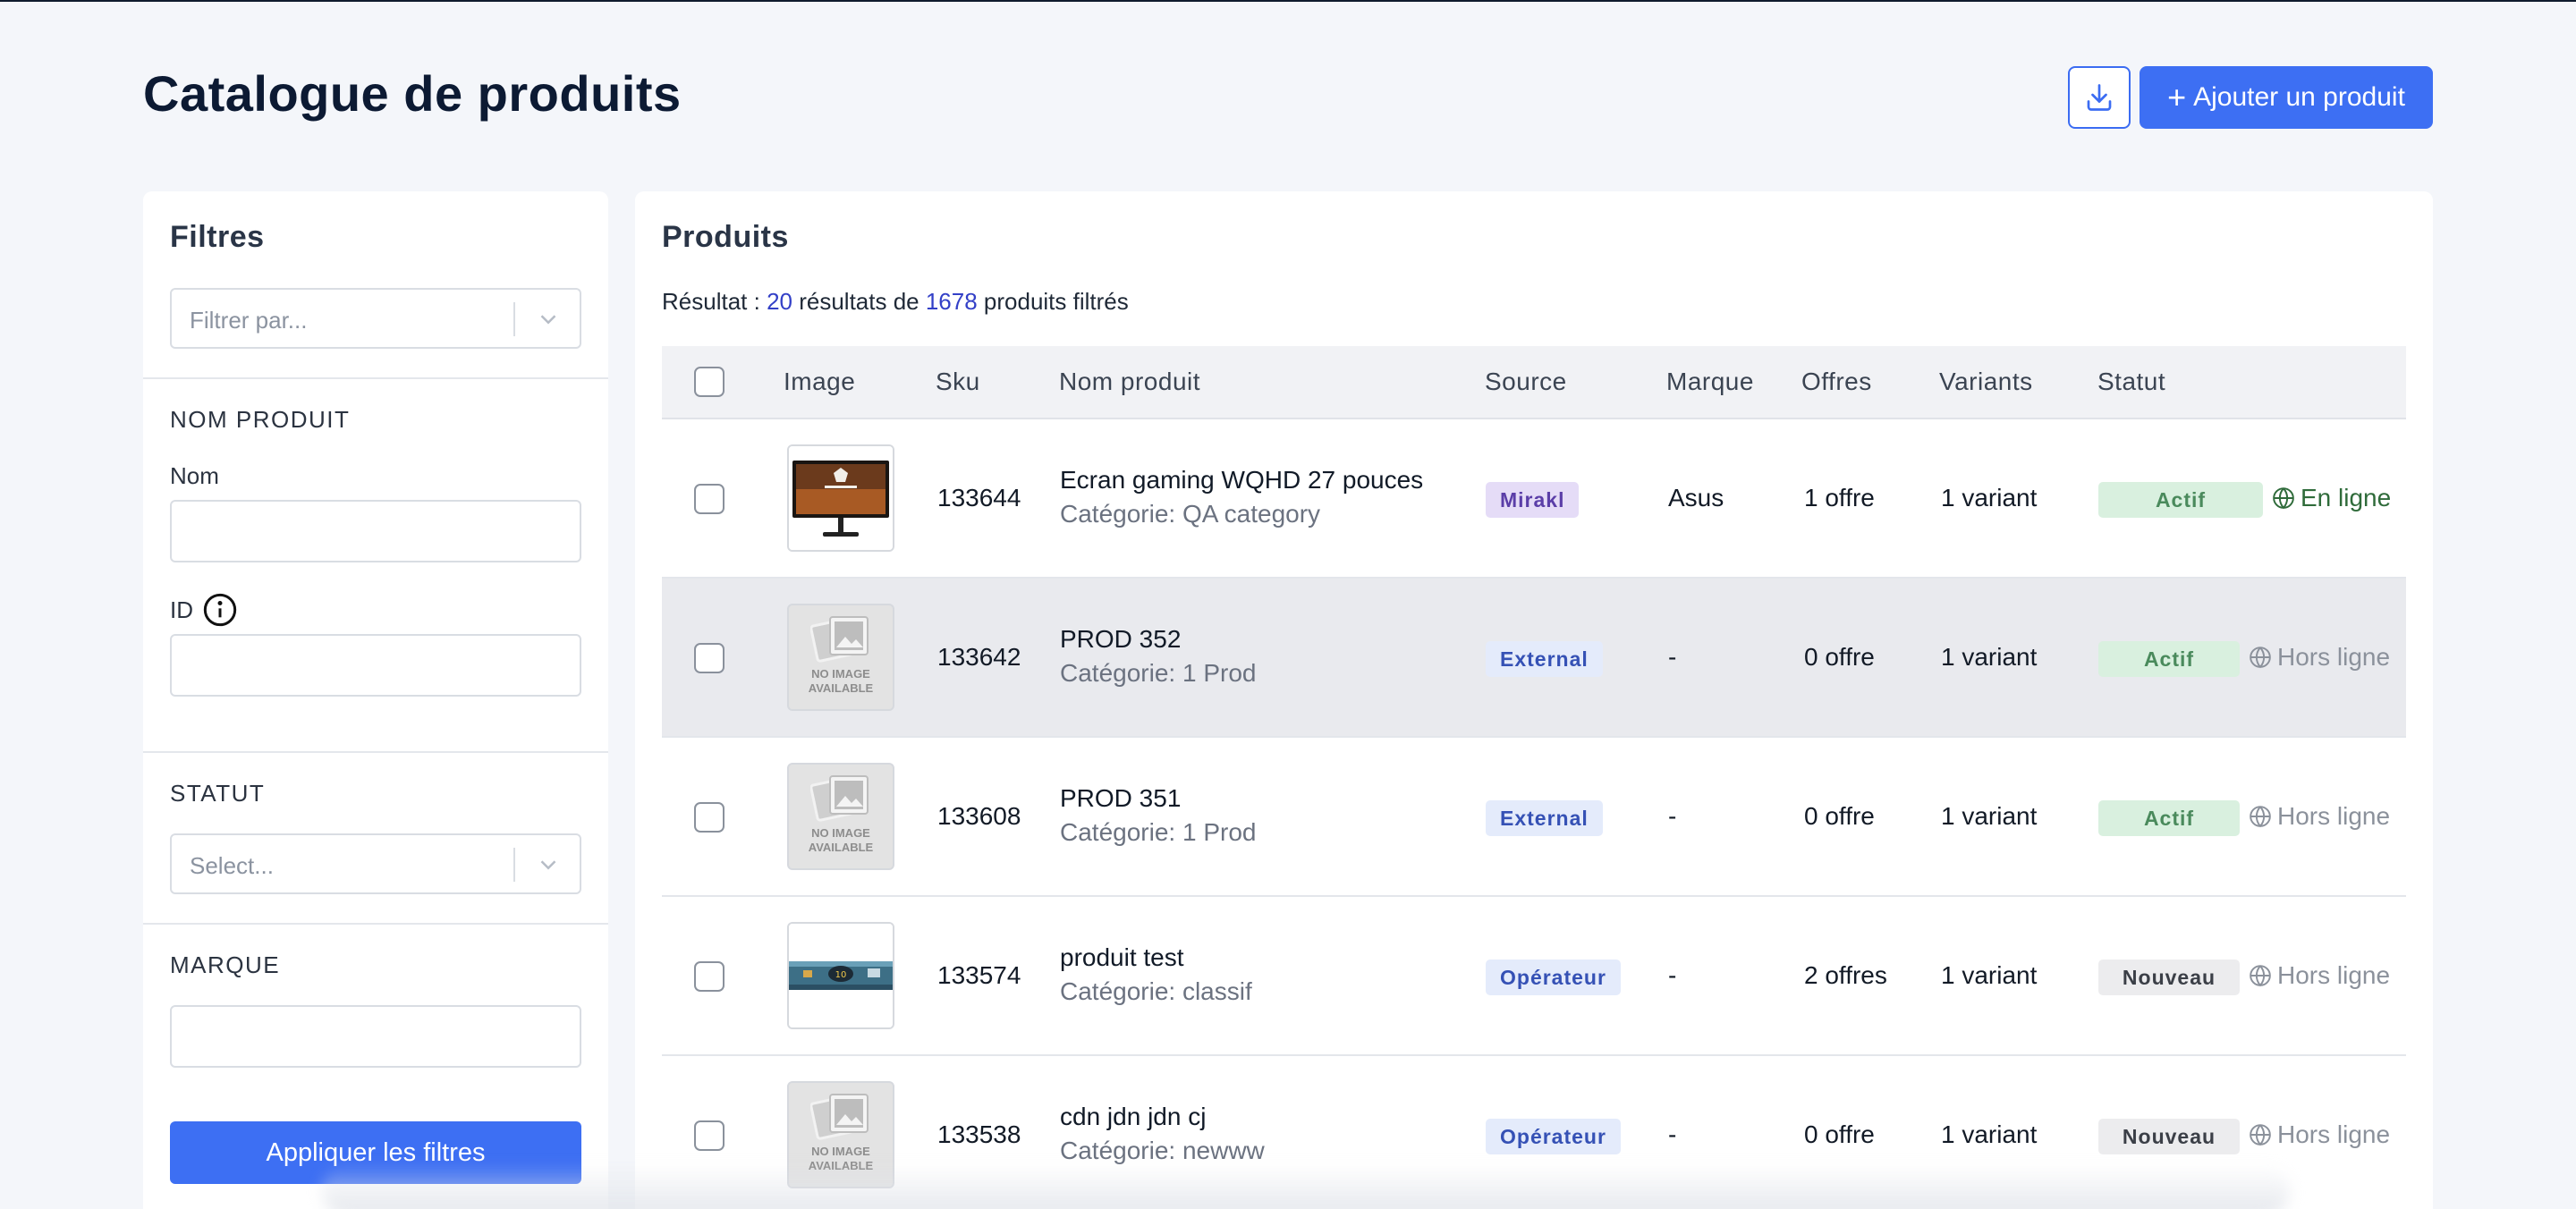 The image size is (2576, 1209). Describe the element at coordinates (1156, 991) in the screenshot. I see `product-category: Catégorie: classif` at that location.